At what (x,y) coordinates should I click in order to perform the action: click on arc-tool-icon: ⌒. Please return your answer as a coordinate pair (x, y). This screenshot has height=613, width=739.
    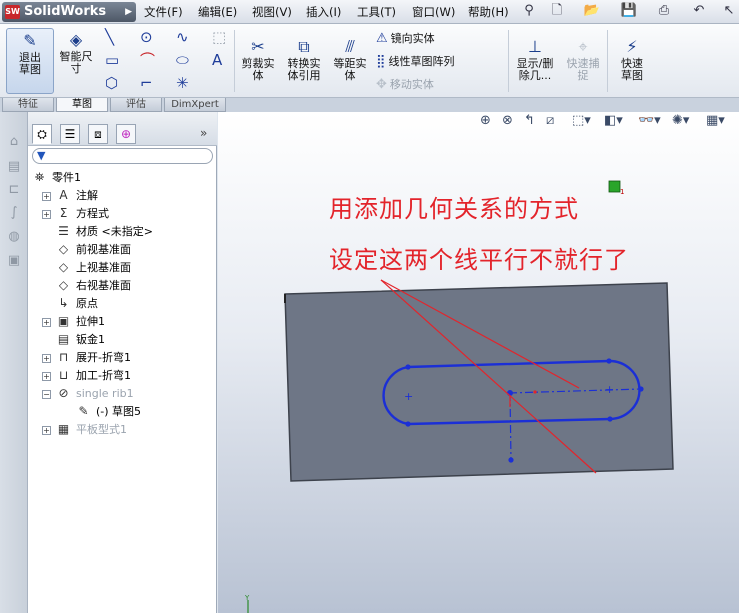
    Looking at the image, I should click on (147, 60).